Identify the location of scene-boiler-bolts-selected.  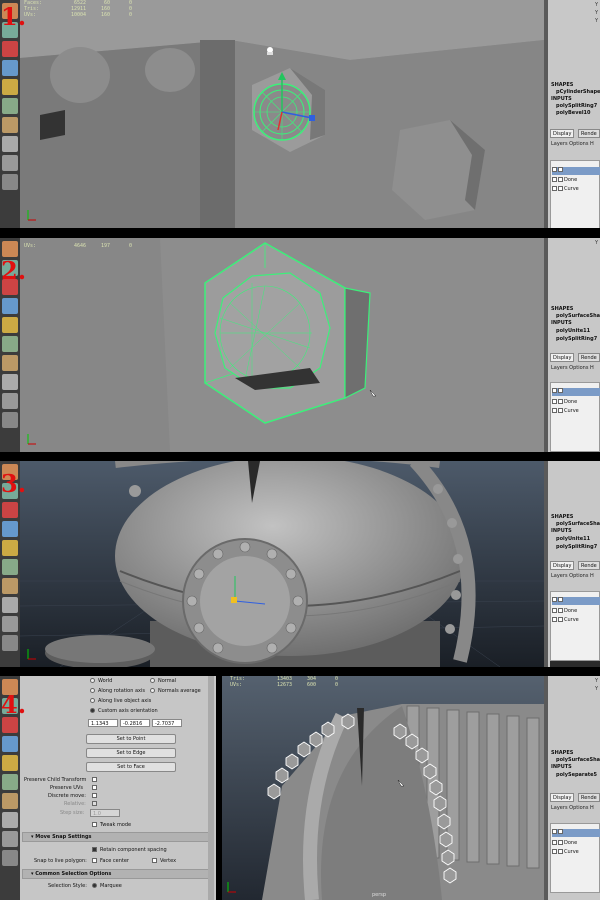
(383, 788).